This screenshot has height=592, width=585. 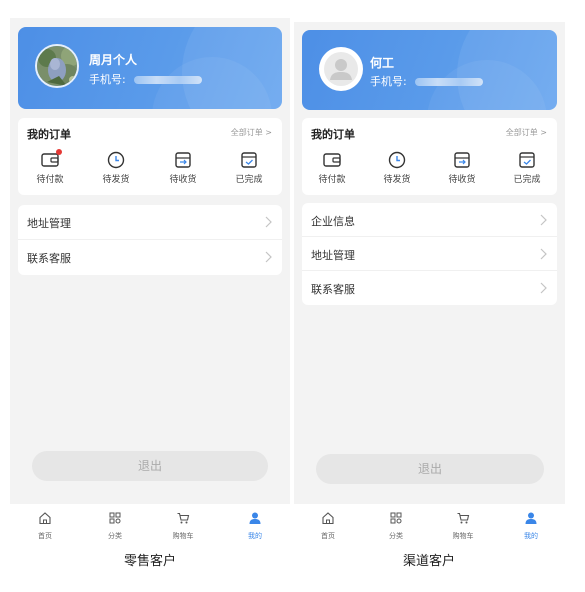 What do you see at coordinates (429, 70) in the screenshot?
I see `profile-header: 何工 手机号:` at bounding box center [429, 70].